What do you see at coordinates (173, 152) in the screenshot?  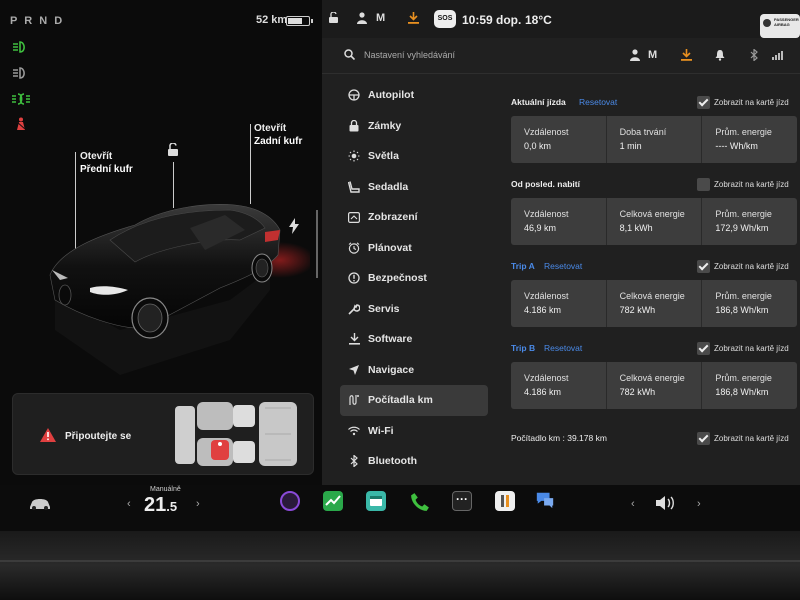 I see `unlock-icon` at bounding box center [173, 152].